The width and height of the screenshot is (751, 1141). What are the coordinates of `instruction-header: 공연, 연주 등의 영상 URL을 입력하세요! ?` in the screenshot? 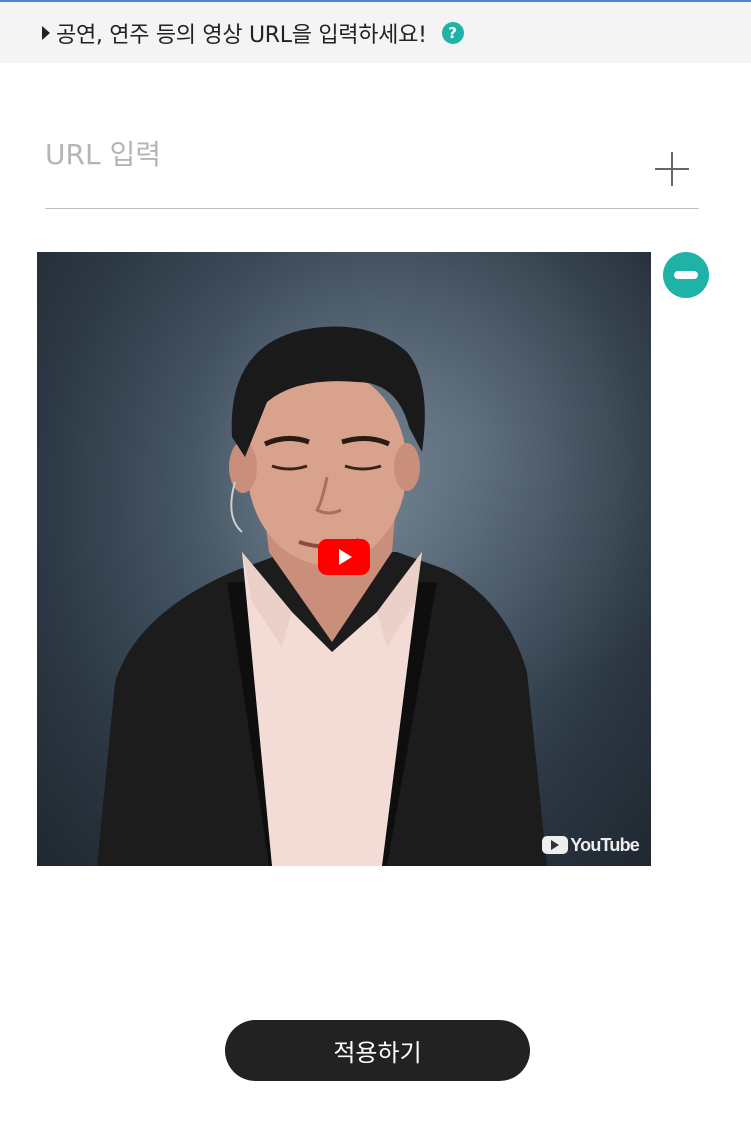 It's located at (375, 32).